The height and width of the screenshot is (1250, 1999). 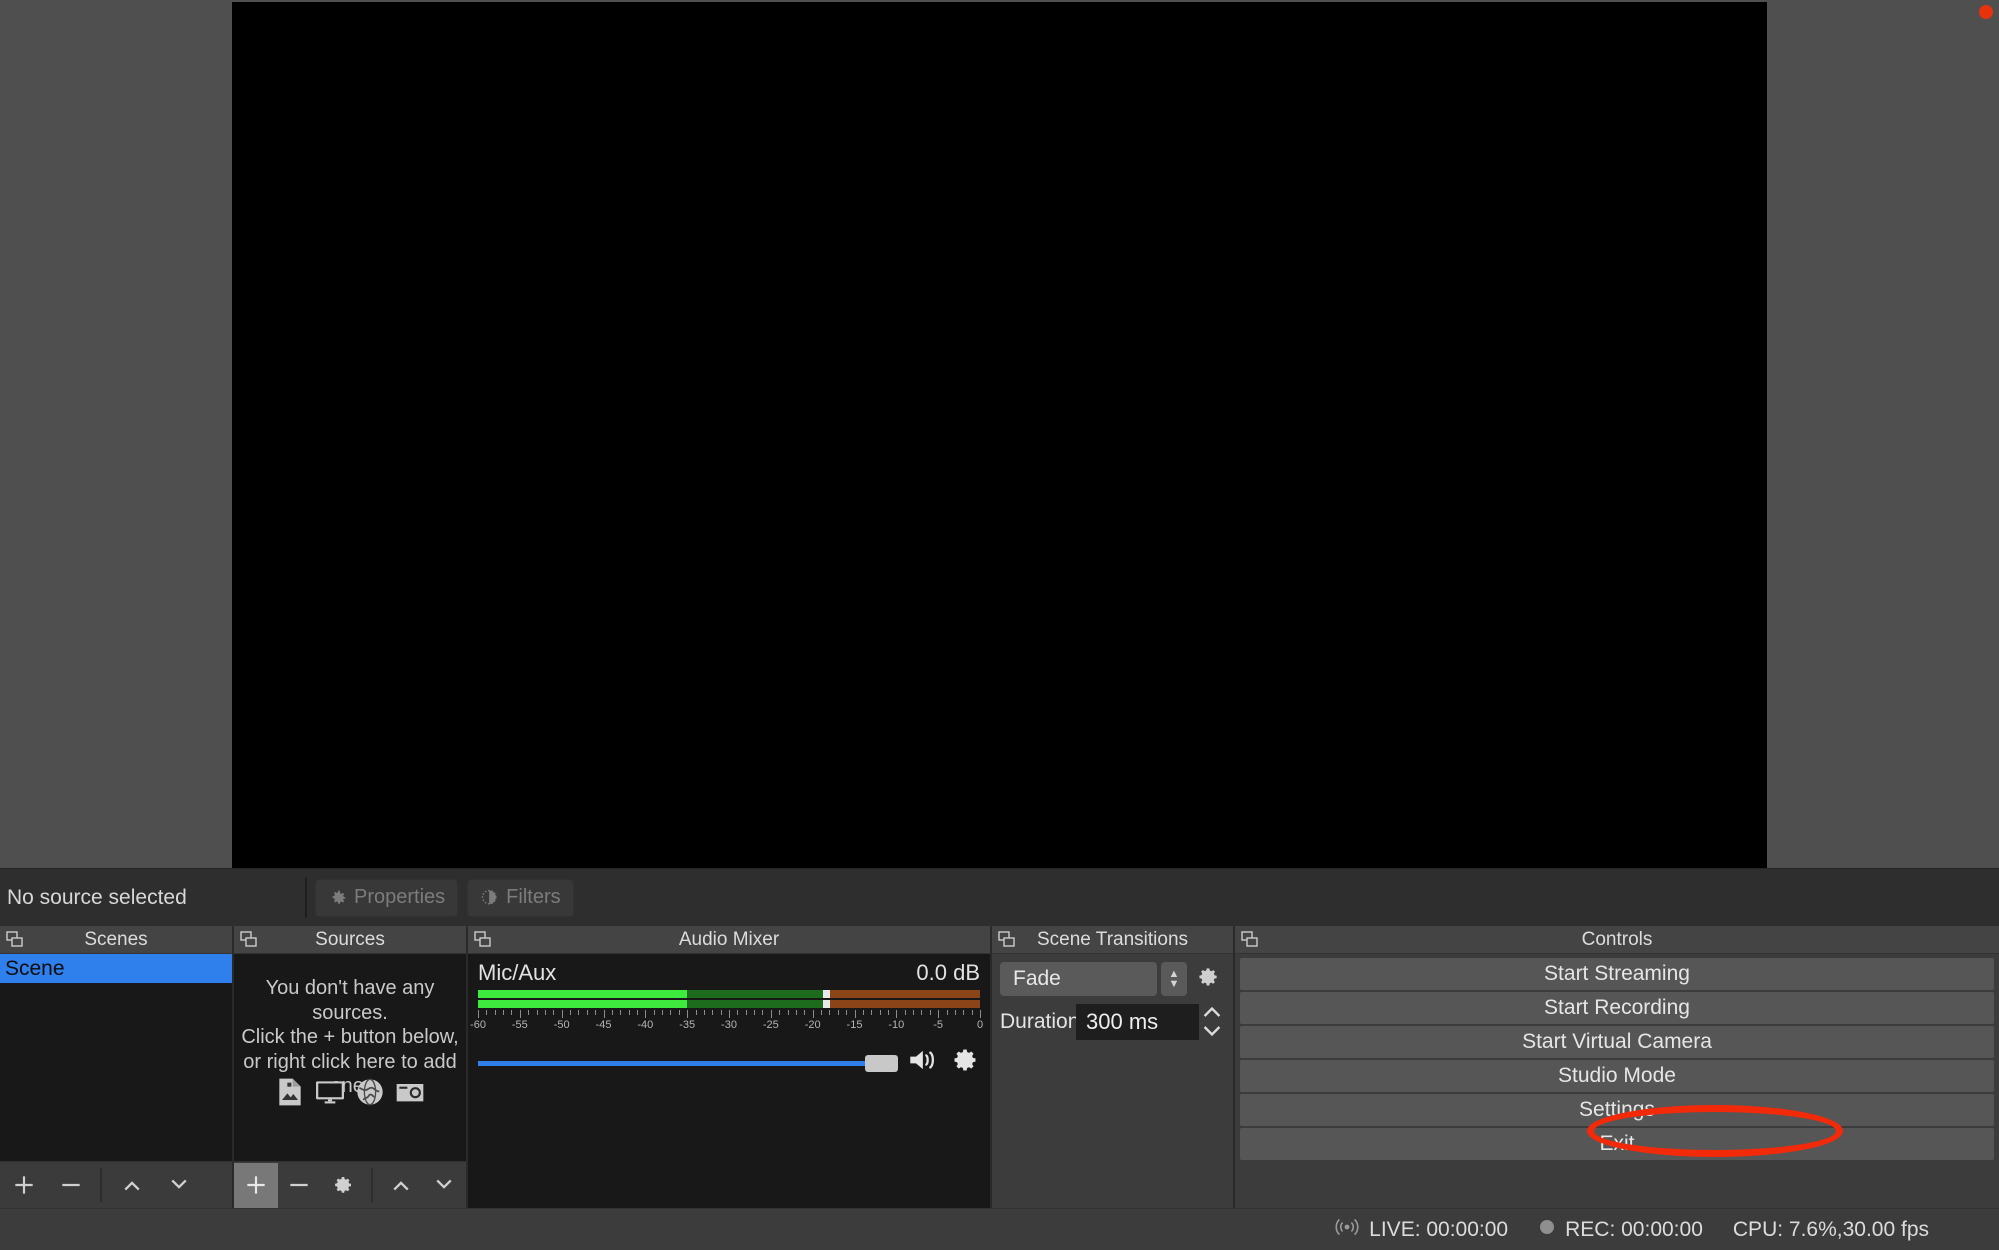 What do you see at coordinates (1174, 979) in the screenshot?
I see `transition-select-arrows: ▲ ▼` at bounding box center [1174, 979].